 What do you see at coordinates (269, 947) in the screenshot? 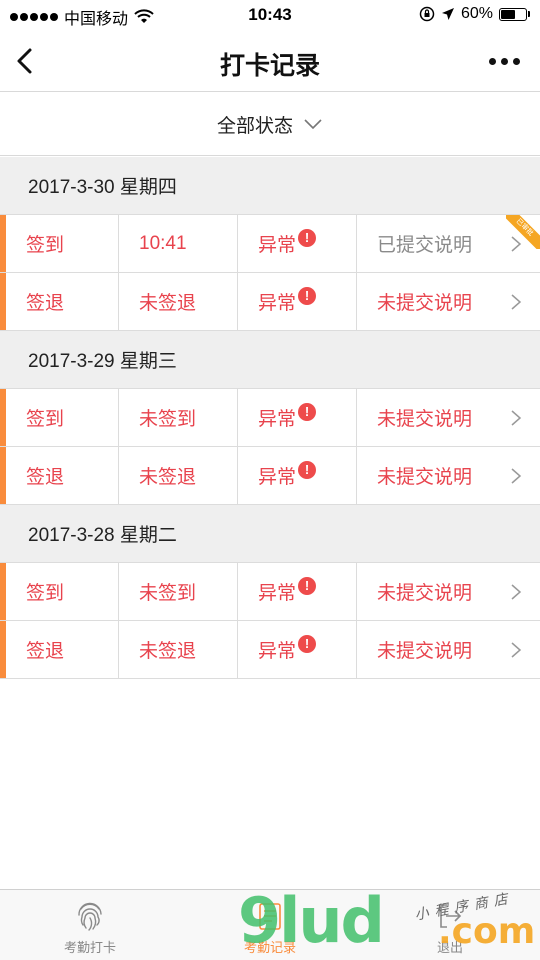
I see `tab-label: 考勤记录` at bounding box center [269, 947].